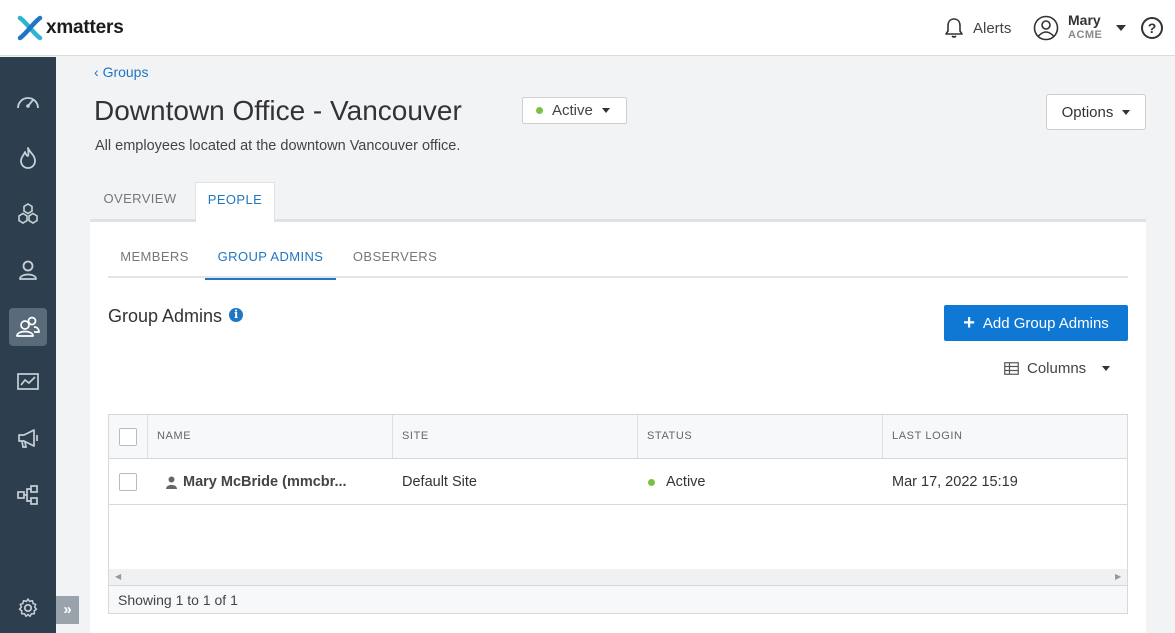 The width and height of the screenshot is (1175, 633). I want to click on select-all-checkbox, so click(128, 437).